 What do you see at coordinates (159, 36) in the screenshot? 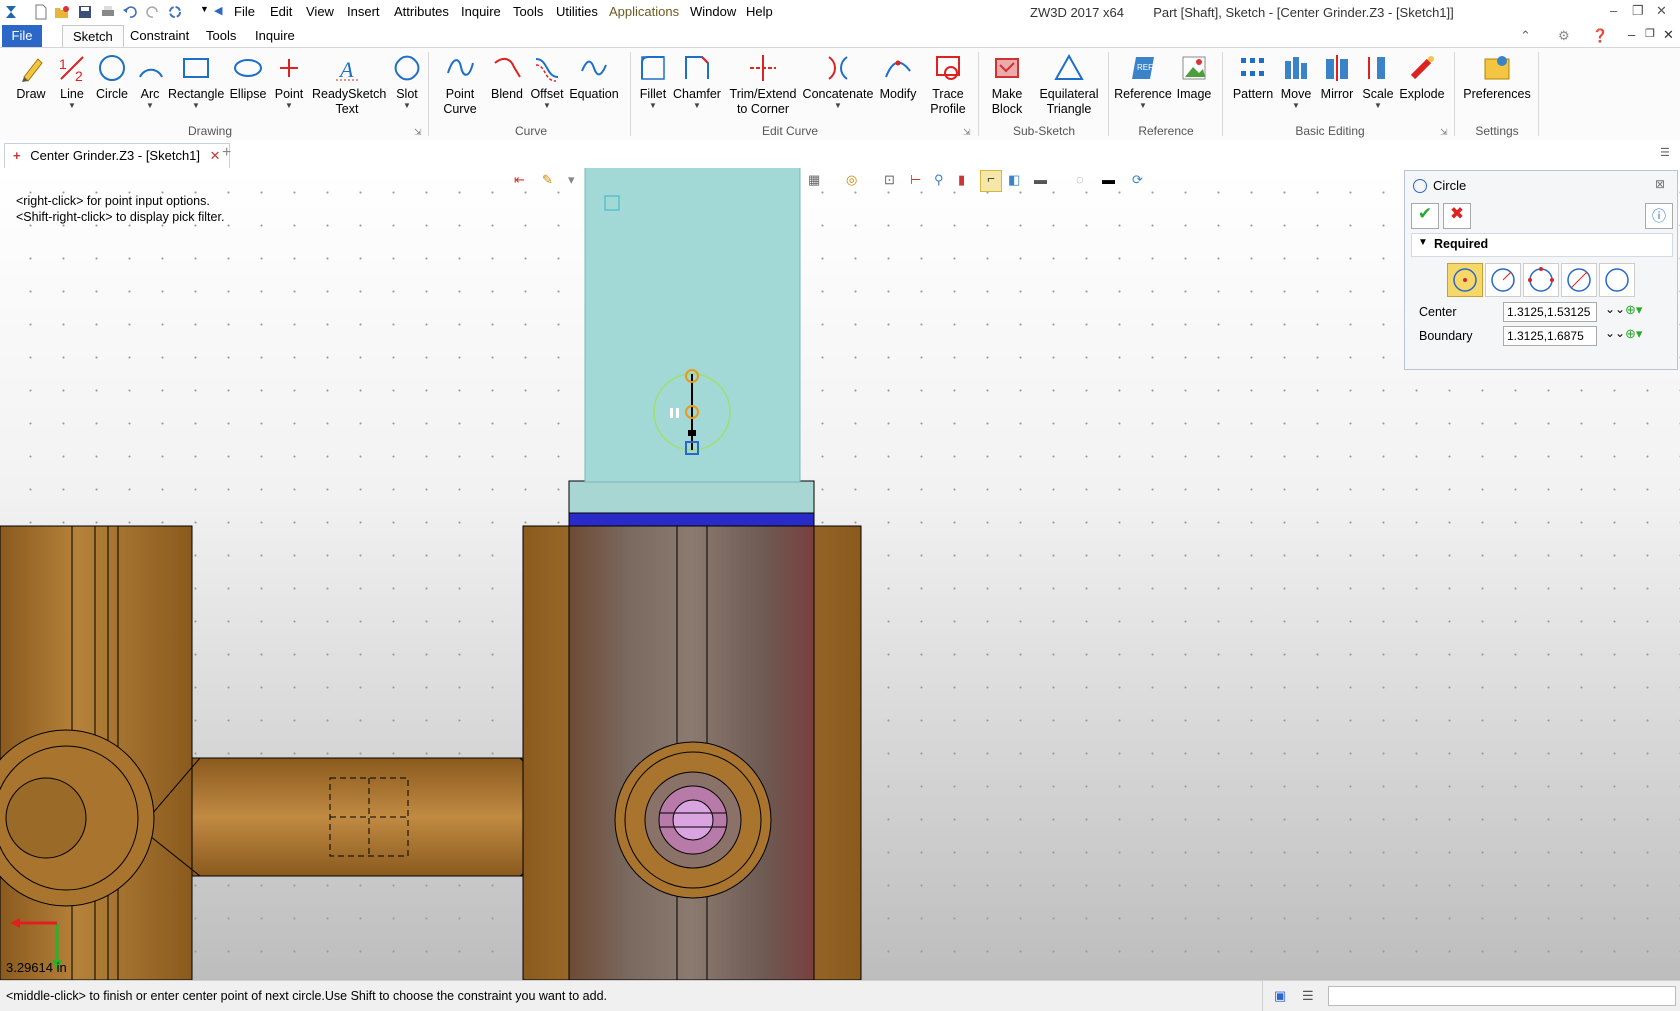
I see `tab-constraint: Constraint` at bounding box center [159, 36].